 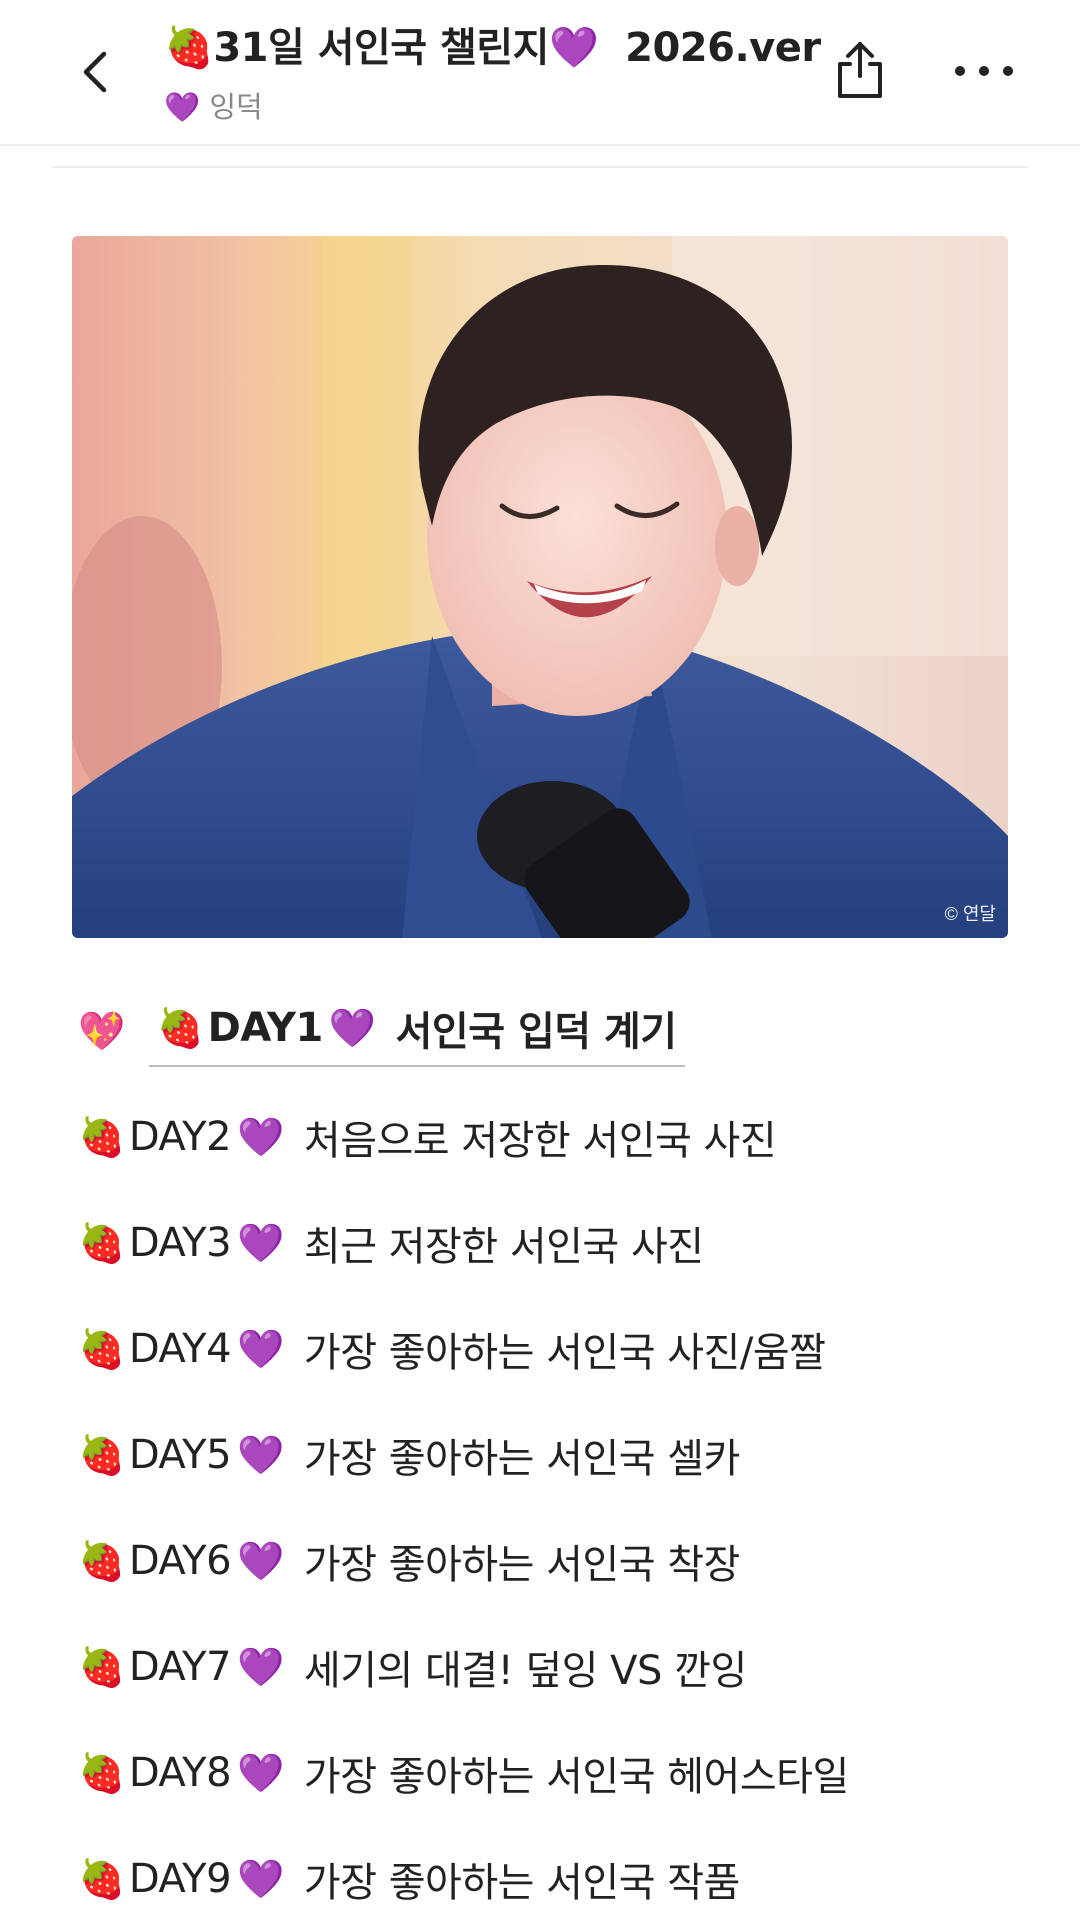 I want to click on list-item: 🍓 DAY2 💜 처음으로 저장한 서인국 사진, so click(x=543, y=1137).